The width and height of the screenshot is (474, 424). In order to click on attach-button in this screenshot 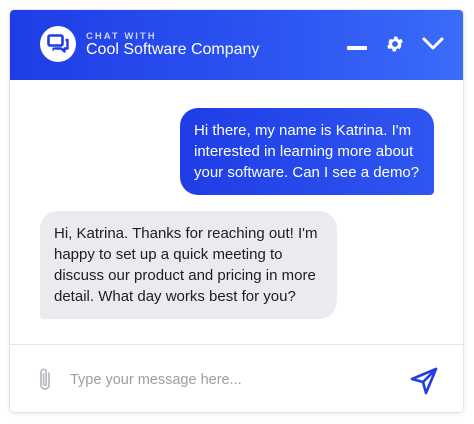, I will do `click(45, 380)`.